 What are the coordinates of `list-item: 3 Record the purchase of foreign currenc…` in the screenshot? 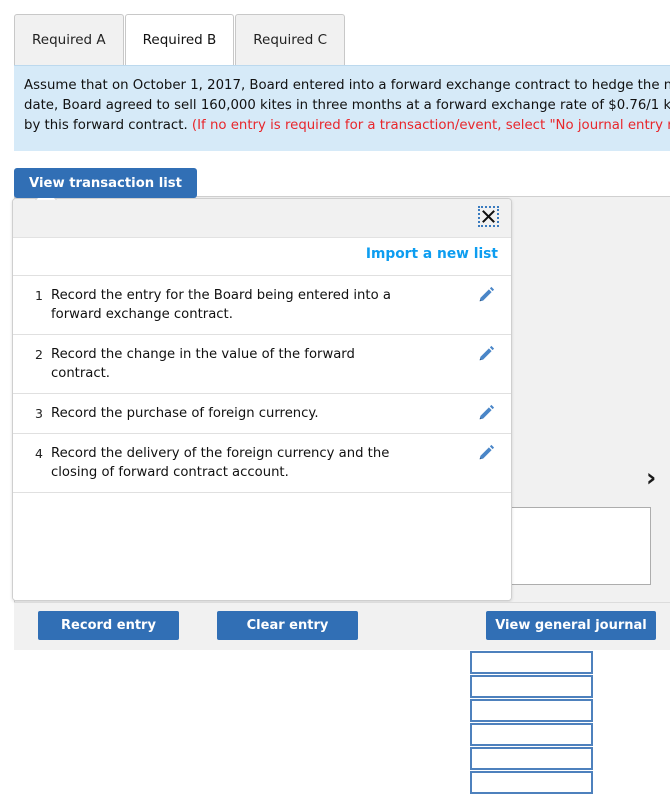 It's located at (262, 413).